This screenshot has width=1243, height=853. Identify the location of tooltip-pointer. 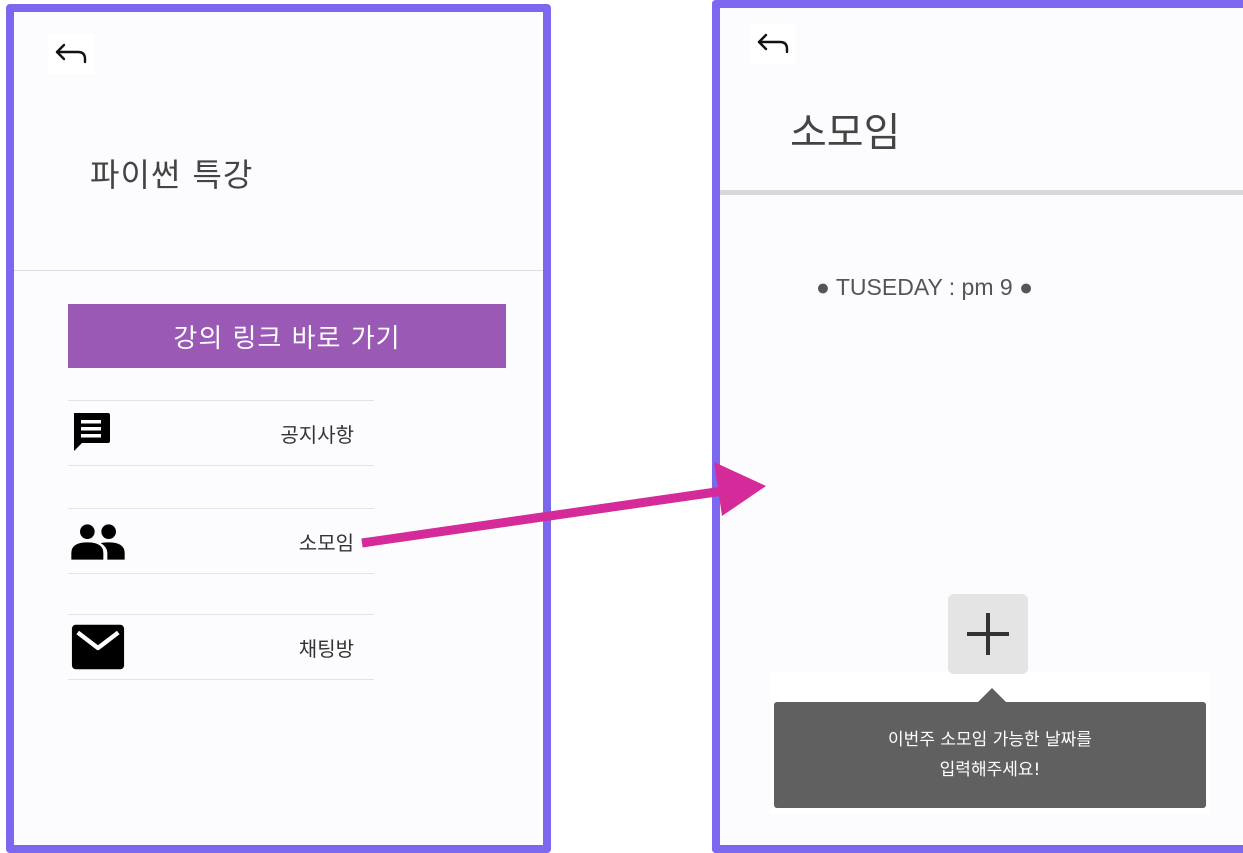
(992, 695).